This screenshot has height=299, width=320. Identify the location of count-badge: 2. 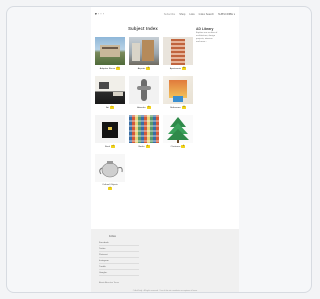
(110, 188).